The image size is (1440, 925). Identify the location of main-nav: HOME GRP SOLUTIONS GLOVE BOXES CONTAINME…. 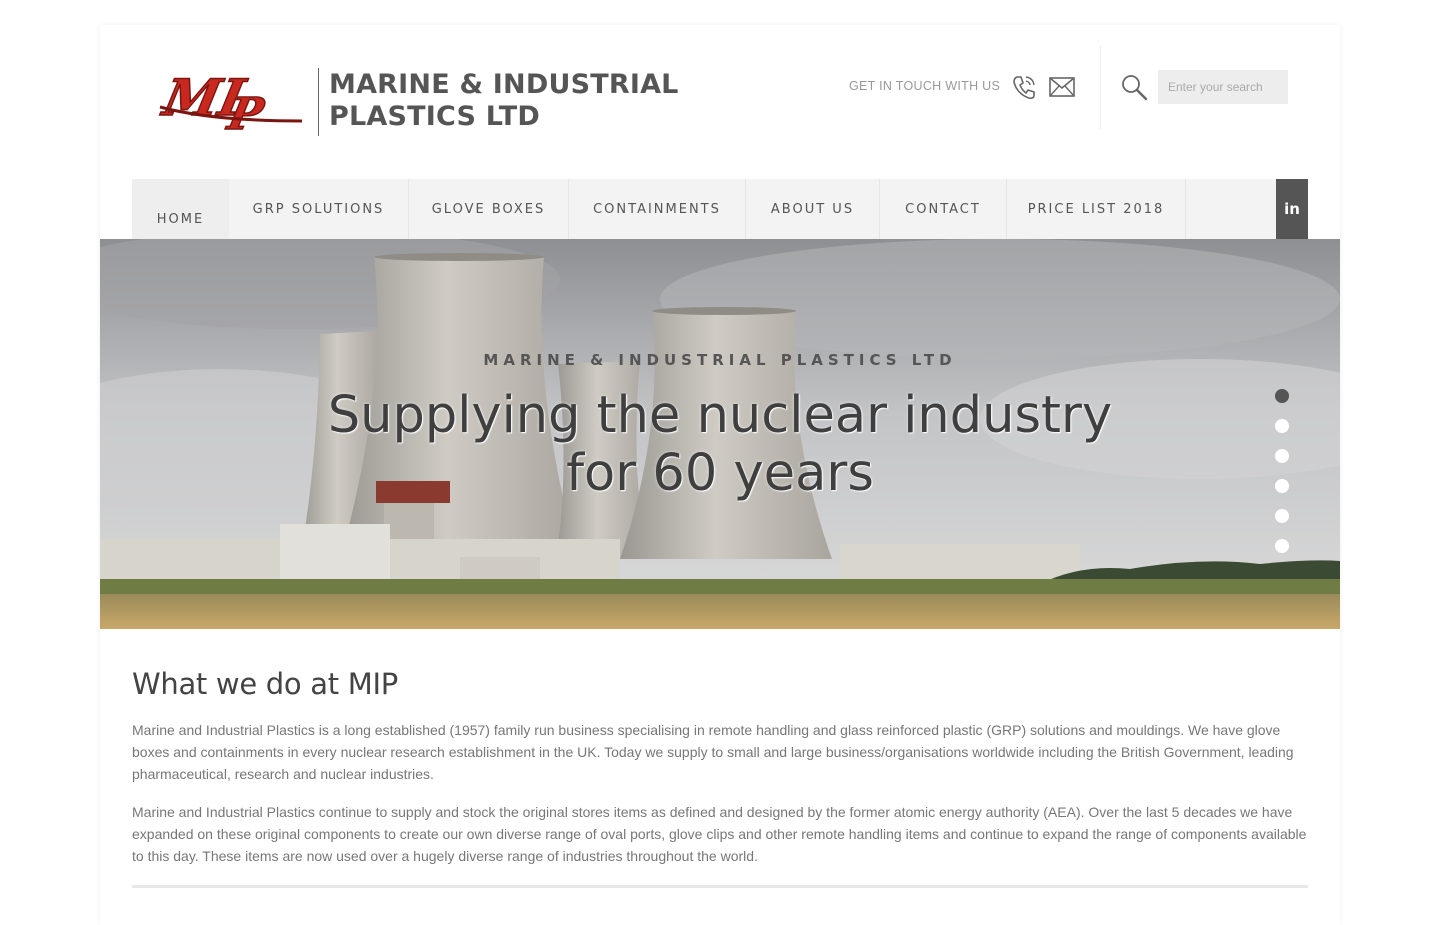
(704, 214).